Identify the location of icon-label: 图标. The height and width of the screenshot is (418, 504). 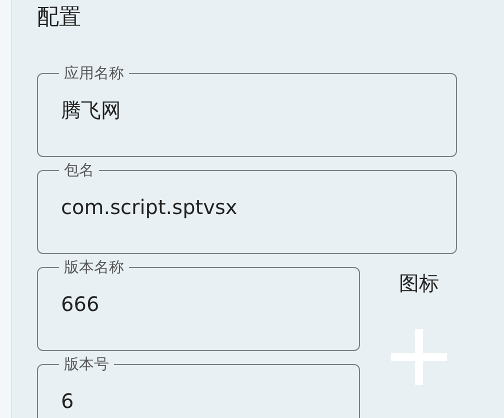
(419, 283).